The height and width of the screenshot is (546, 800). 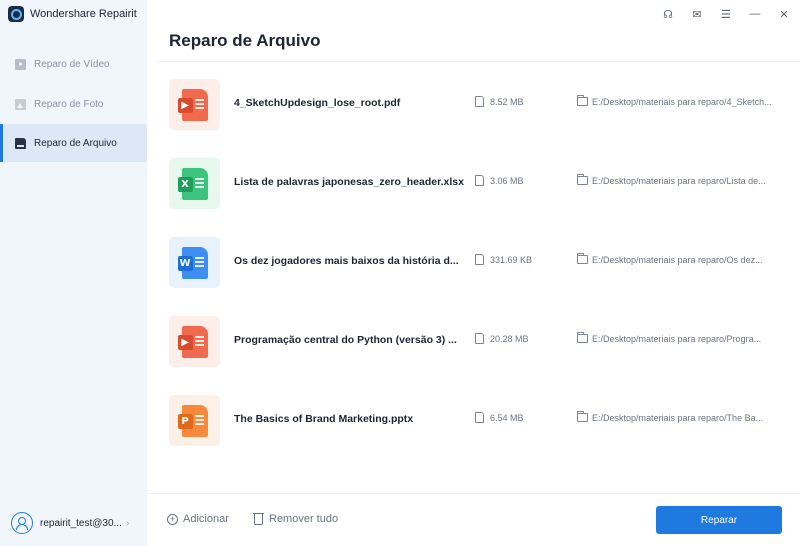 I want to click on file-size: 6.54 MB, so click(x=507, y=418).